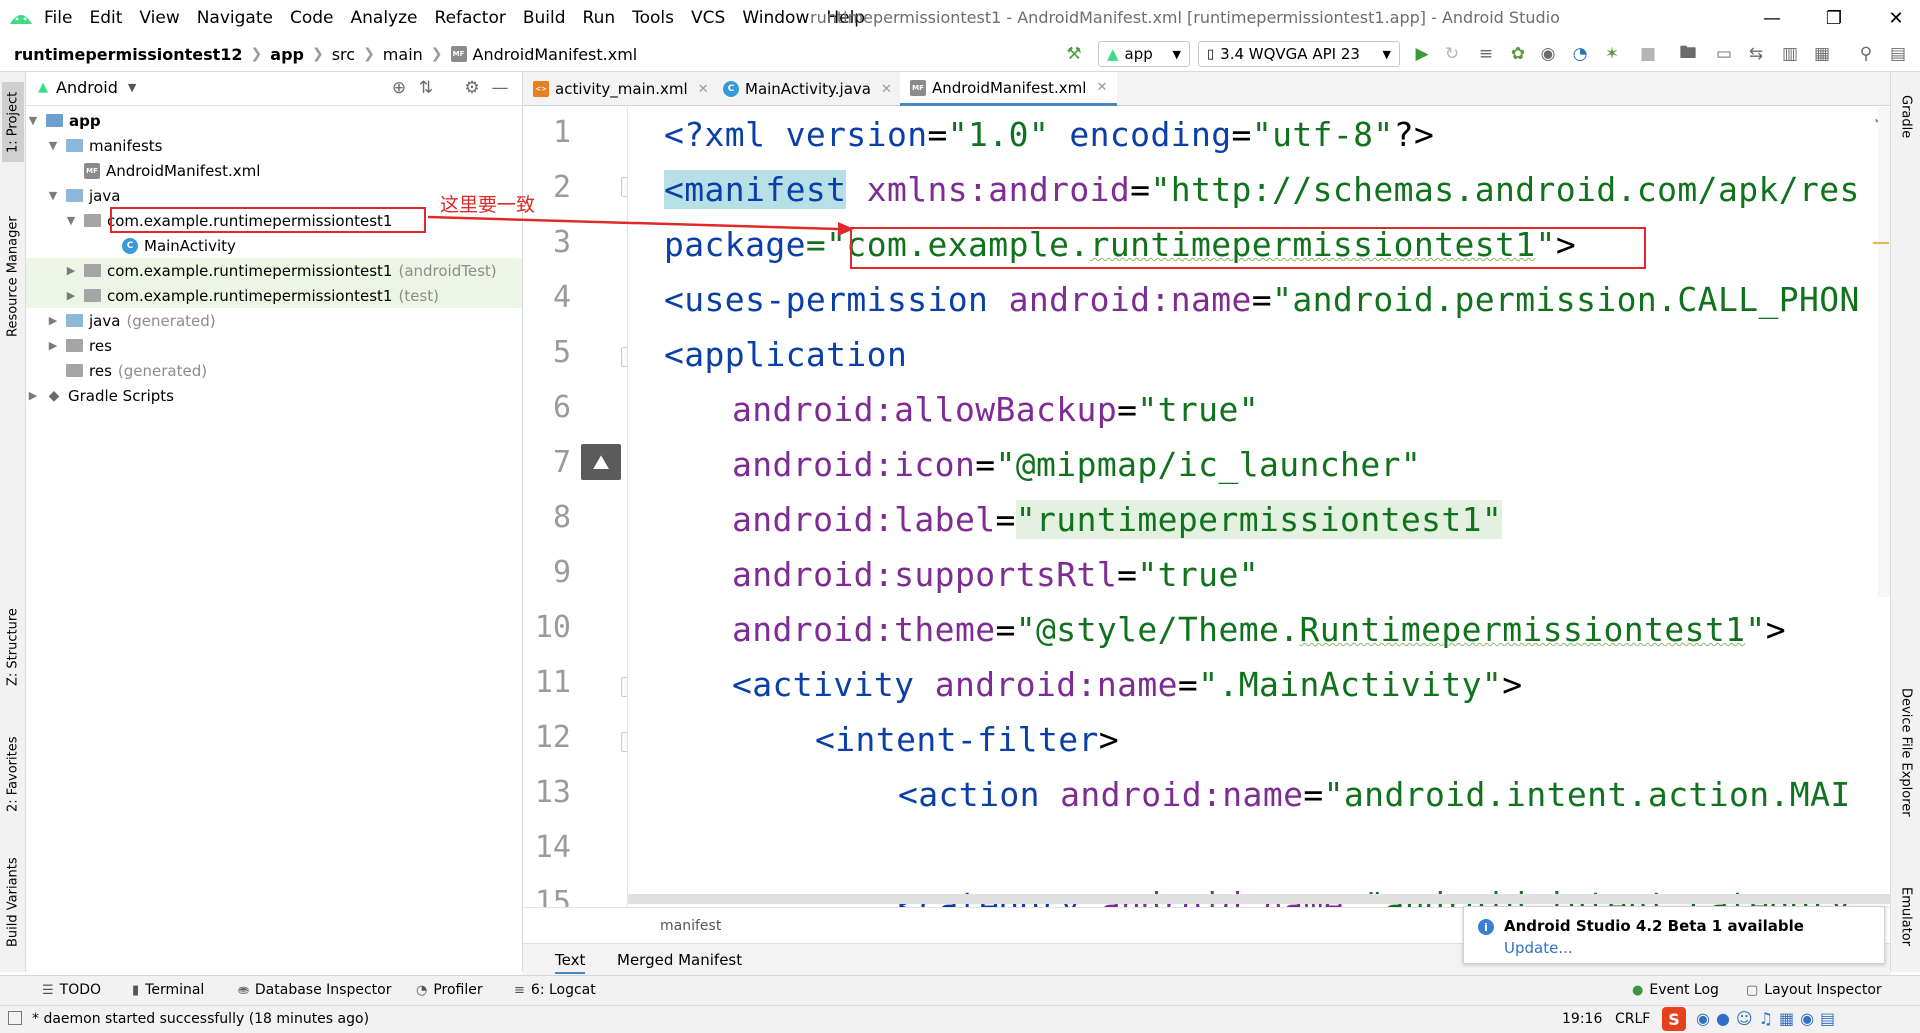  Describe the element at coordinates (418, 295) in the screenshot. I see `tree-item-extra: (test)` at that location.